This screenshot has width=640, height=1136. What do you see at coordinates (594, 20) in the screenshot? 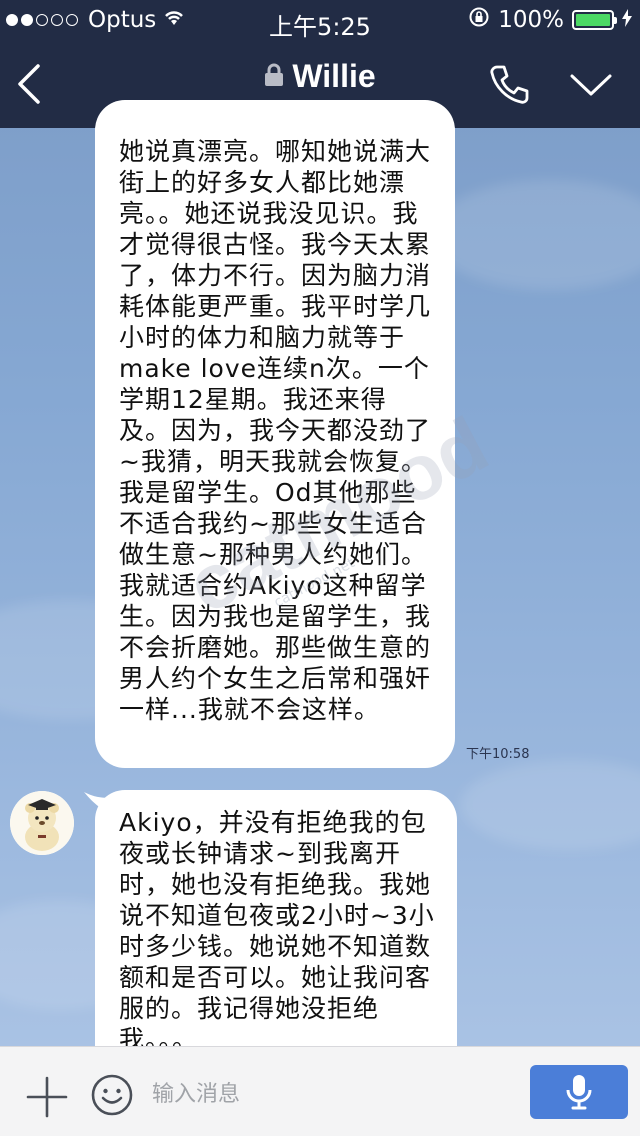
I see `battery-icon` at bounding box center [594, 20].